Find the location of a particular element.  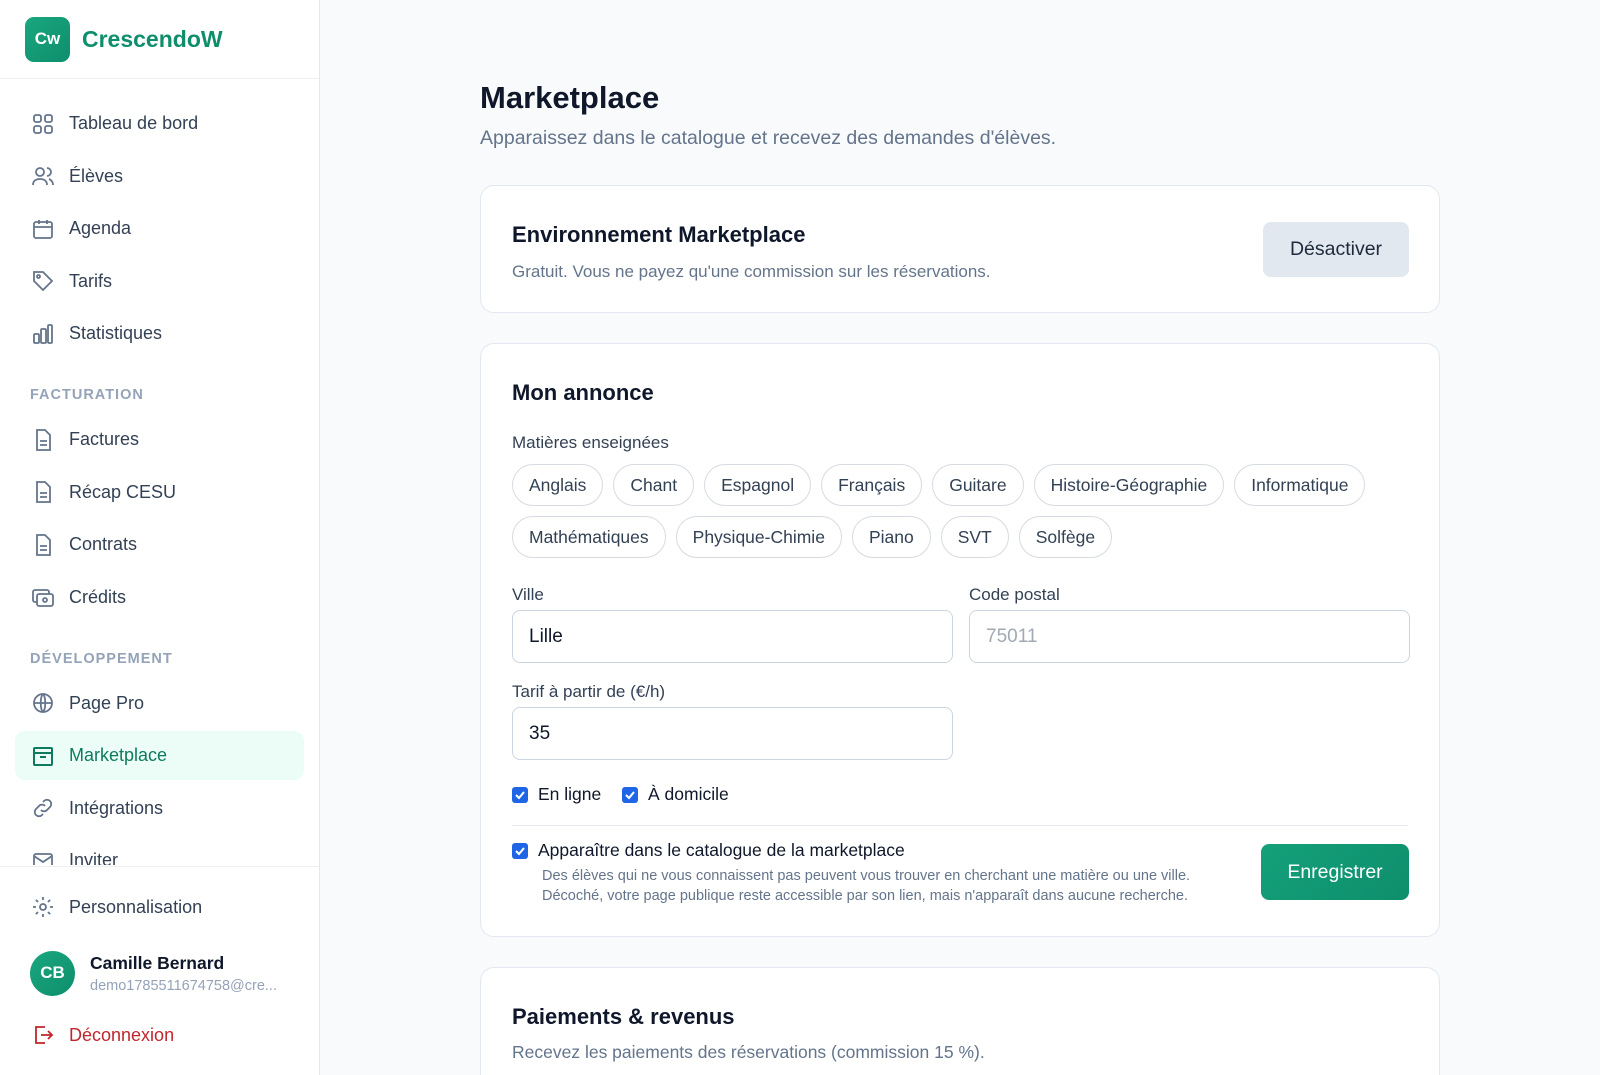

brand: Cw CrescendoW is located at coordinates (159, 39).